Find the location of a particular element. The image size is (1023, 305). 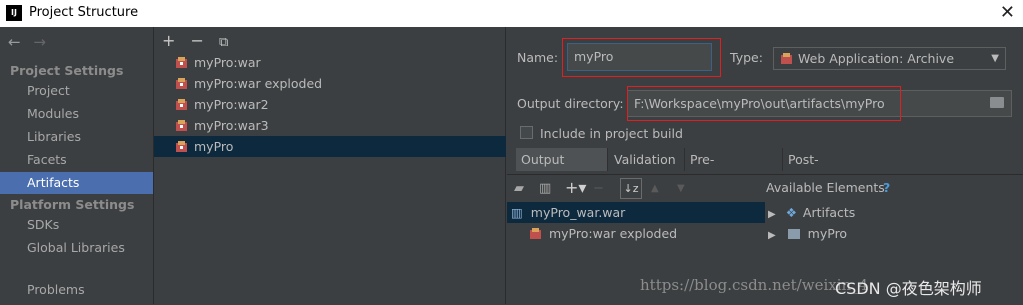

sidebar-item-artifacts: Artifacts is located at coordinates (76, 183).